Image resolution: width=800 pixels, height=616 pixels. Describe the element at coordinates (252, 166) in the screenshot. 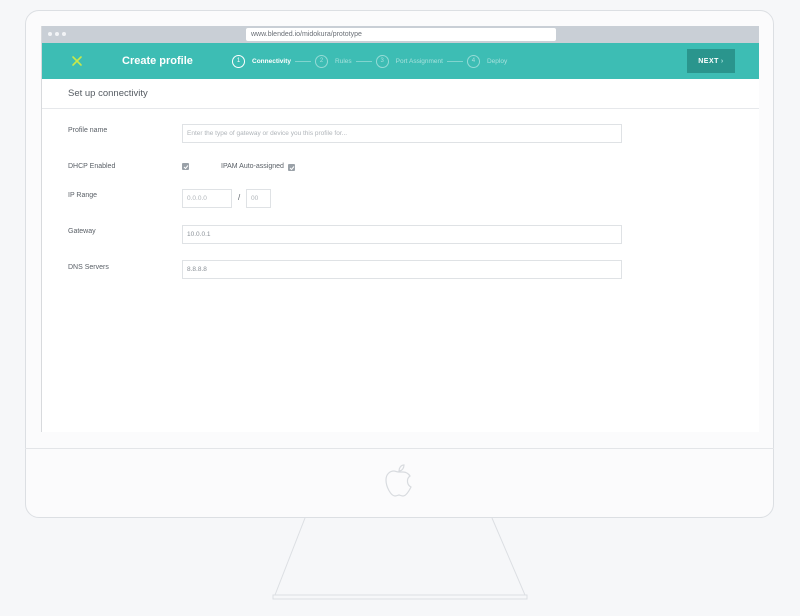

I see `ipam-label: IPAM Auto-assigned` at that location.